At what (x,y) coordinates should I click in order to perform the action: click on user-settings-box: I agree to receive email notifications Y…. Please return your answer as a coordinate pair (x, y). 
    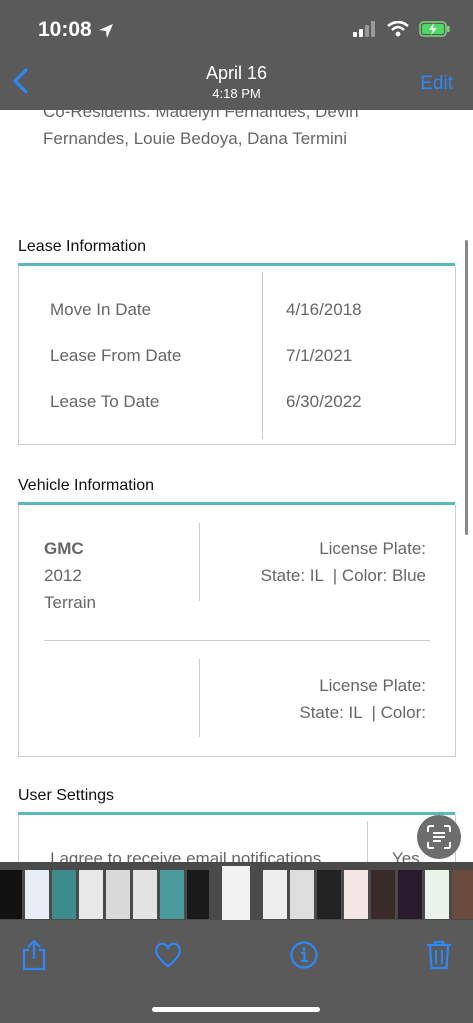
    Looking at the image, I should click on (237, 838).